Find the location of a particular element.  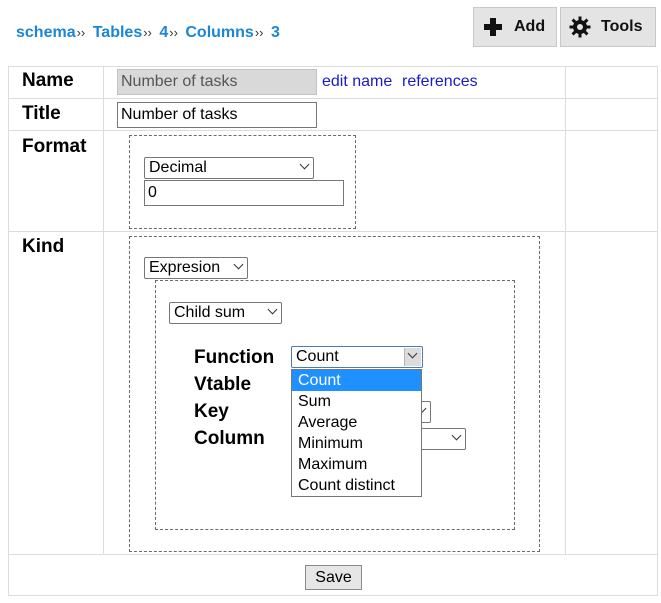

breadcrumb: schema›› Tables›› 4›› Columns›› 3 is located at coordinates (148, 33).